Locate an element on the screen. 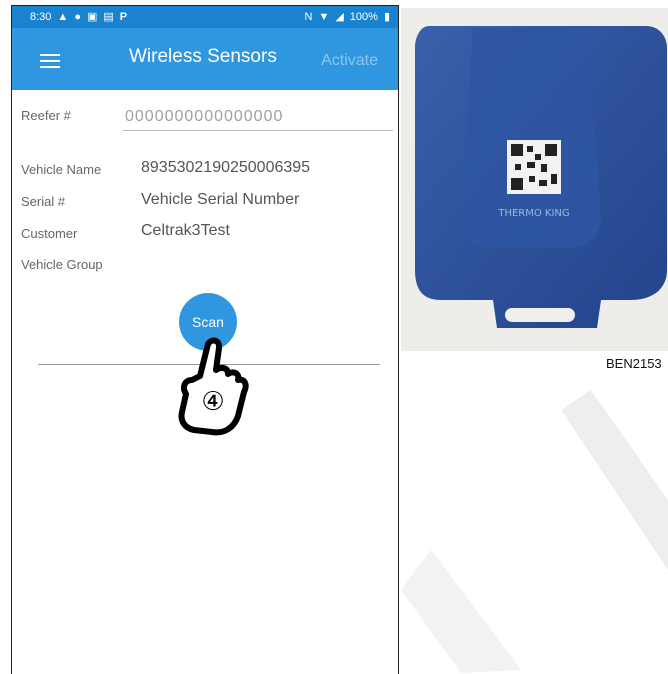 The image size is (668, 674). cast-icon: ▤ is located at coordinates (108, 16).